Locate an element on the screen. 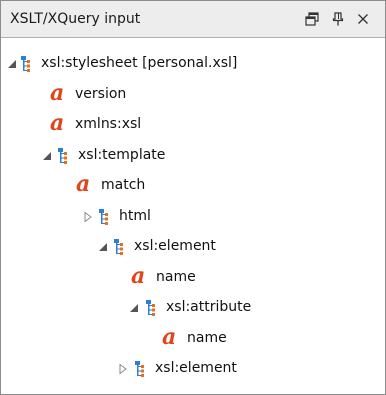 Image resolution: width=386 pixels, height=395 pixels. tree-node-label: match is located at coordinates (123, 185).